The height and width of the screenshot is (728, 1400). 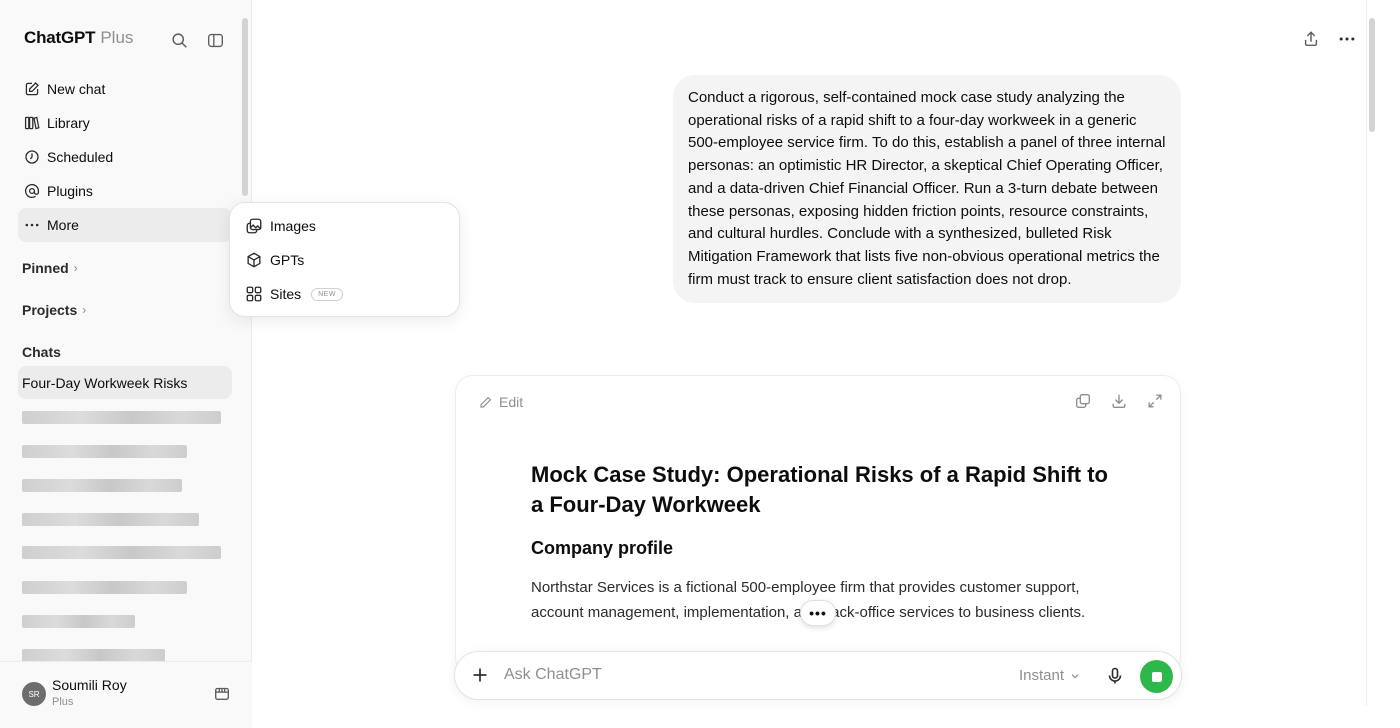 What do you see at coordinates (60, 37) in the screenshot?
I see `brand-name: ChatGPT` at bounding box center [60, 37].